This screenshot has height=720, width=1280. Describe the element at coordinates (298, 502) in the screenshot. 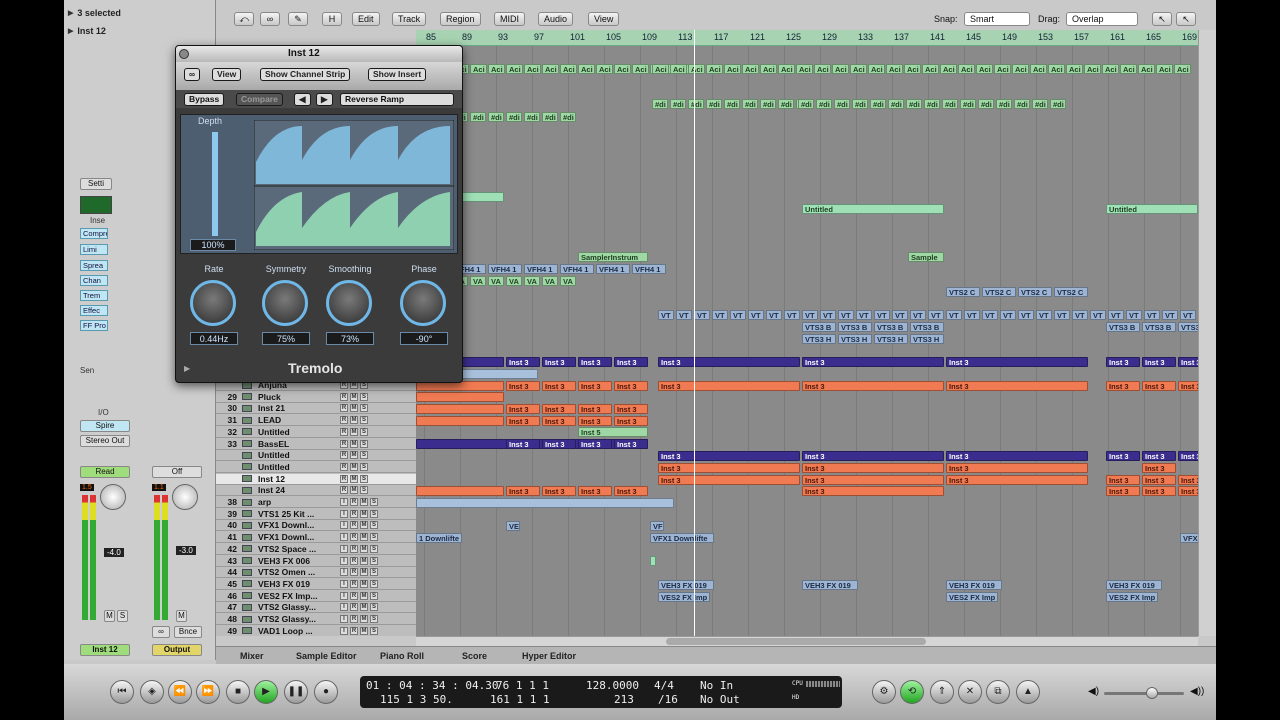

I see `track-name: arp` at that location.